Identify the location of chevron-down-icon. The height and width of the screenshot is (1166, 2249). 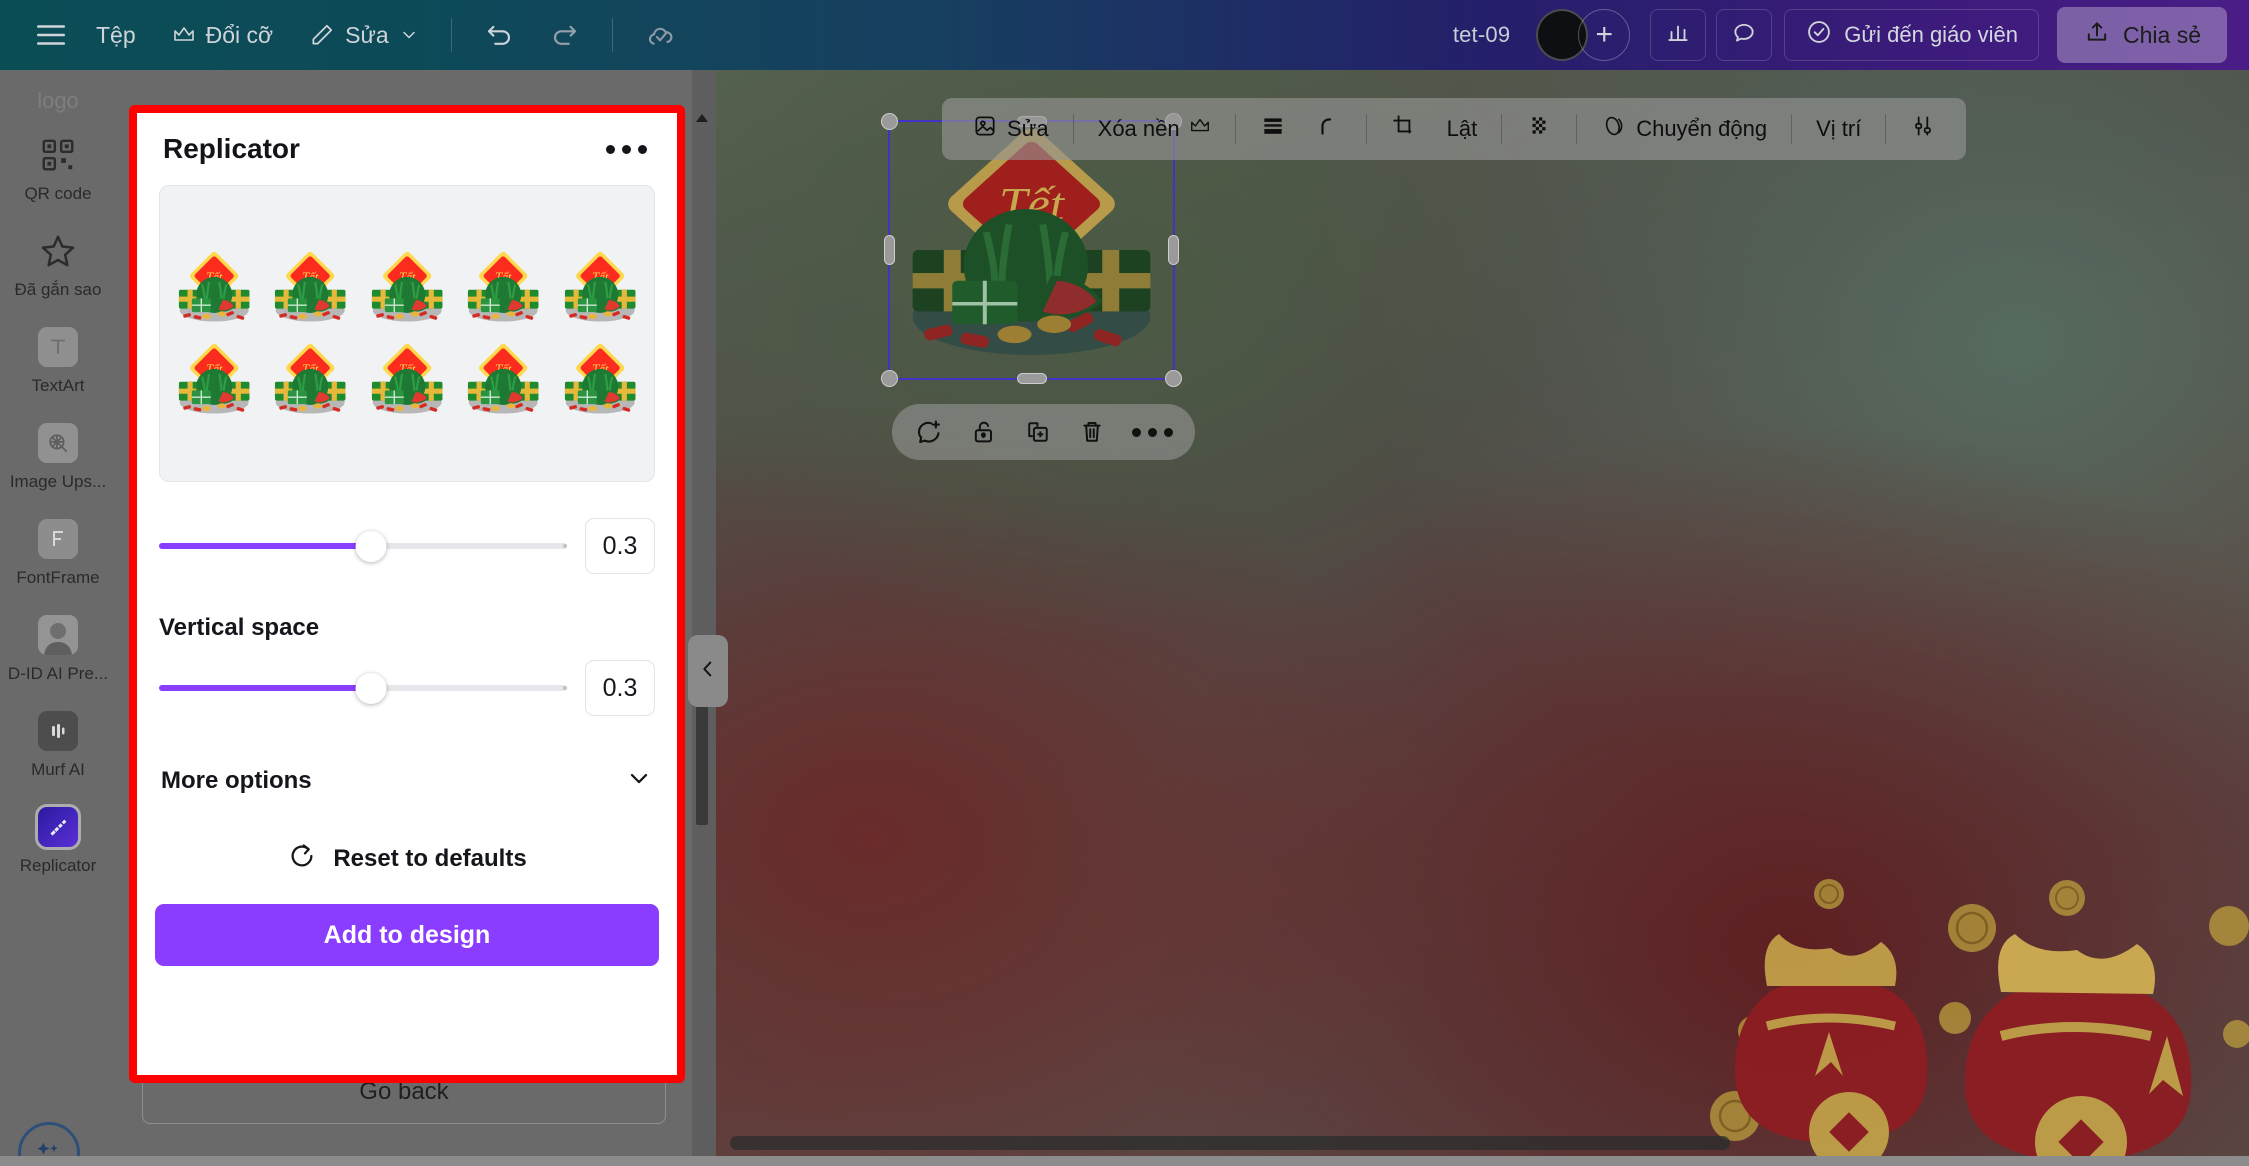
(639, 780).